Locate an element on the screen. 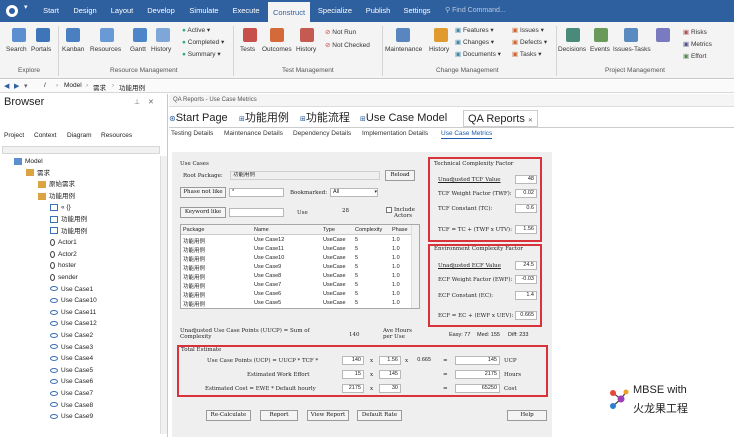 This screenshot has height=437, width=734. table-row: 功能用例 Use Case5 UseCase 5 1.0 is located at coordinates (296, 303).